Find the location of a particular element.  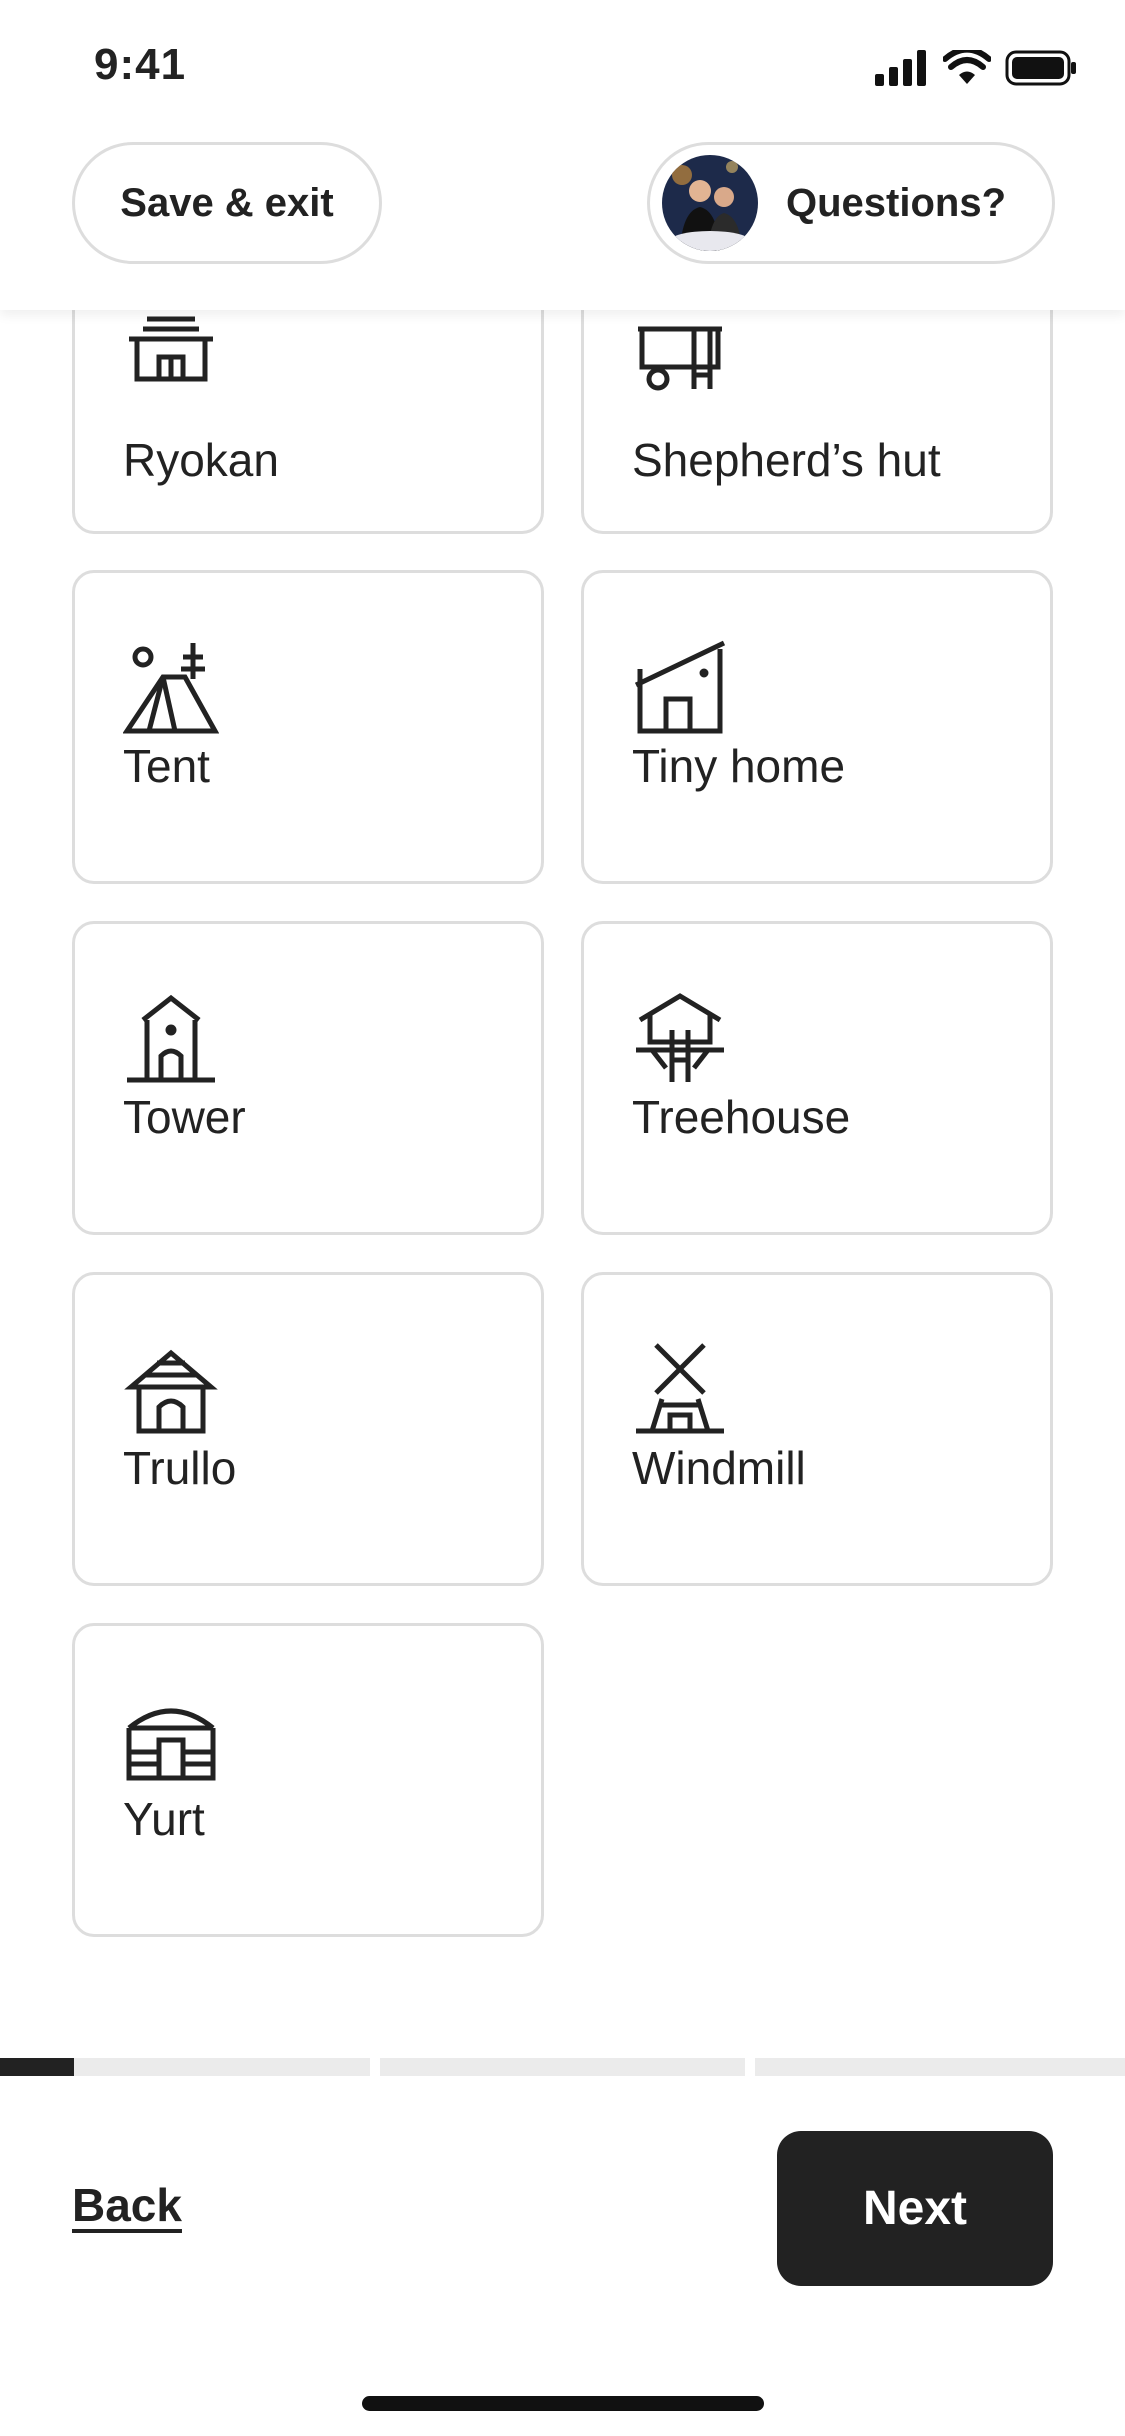

battery-icon is located at coordinates (1040, 68).